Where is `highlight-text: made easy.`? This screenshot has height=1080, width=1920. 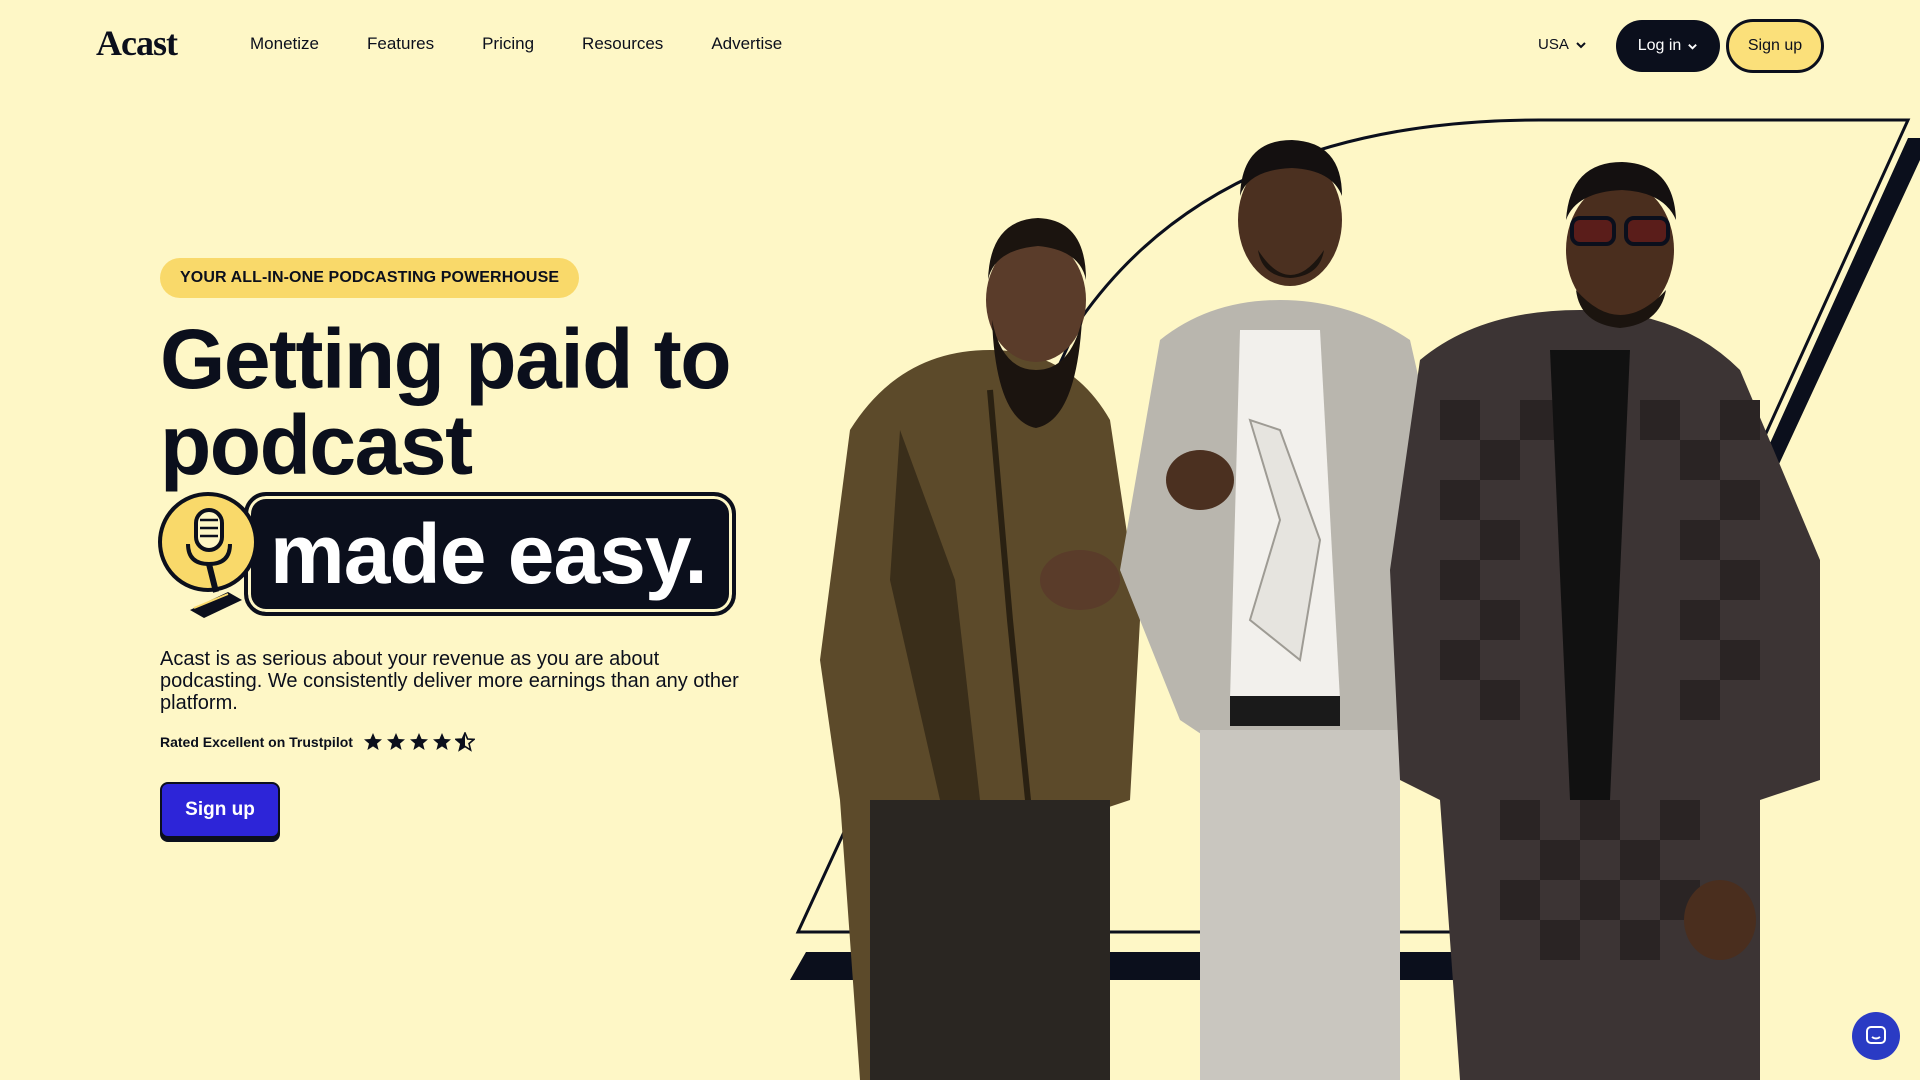
highlight-text: made easy. is located at coordinates (489, 554).